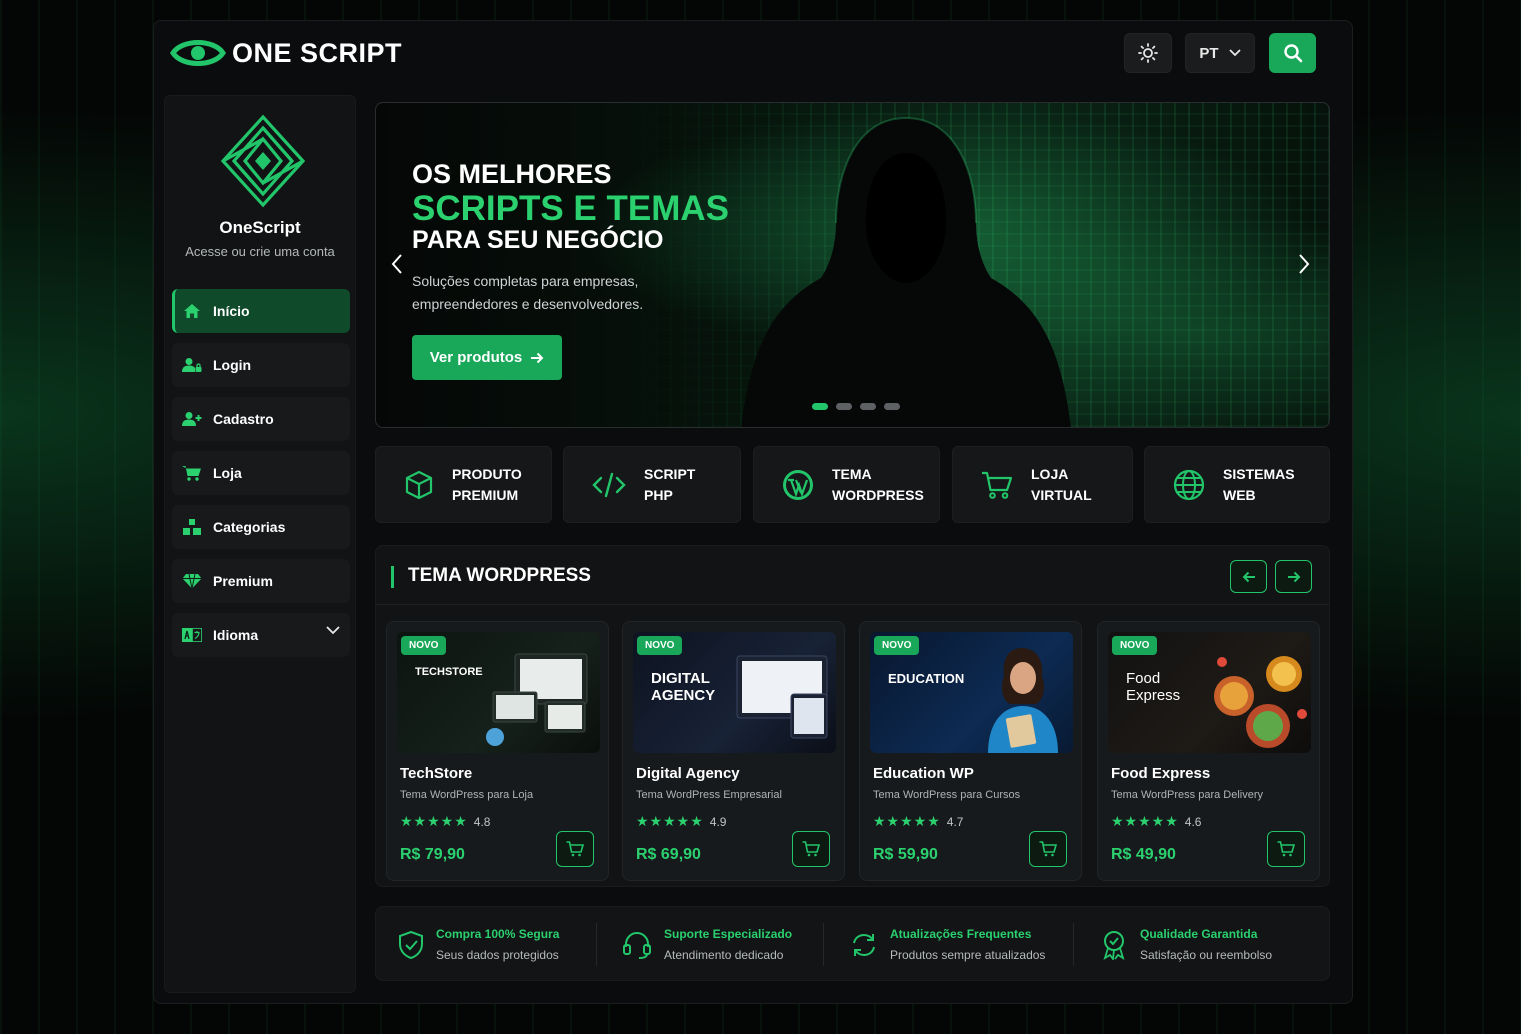  What do you see at coordinates (724, 955) in the screenshot?
I see `feature-subtitle: Atendimento dedicado` at bounding box center [724, 955].